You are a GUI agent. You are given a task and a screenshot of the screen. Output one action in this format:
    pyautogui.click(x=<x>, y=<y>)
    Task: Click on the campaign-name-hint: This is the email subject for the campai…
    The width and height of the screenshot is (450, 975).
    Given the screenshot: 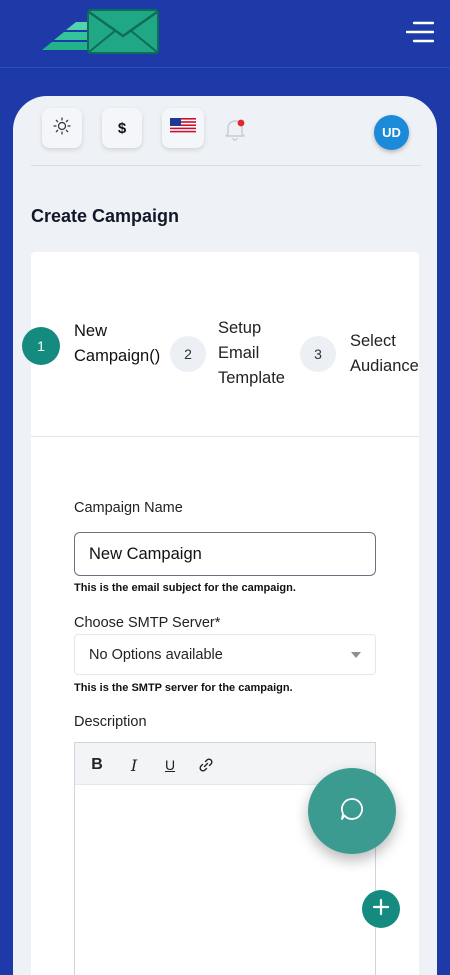 What is the action you would take?
    pyautogui.click(x=185, y=588)
    